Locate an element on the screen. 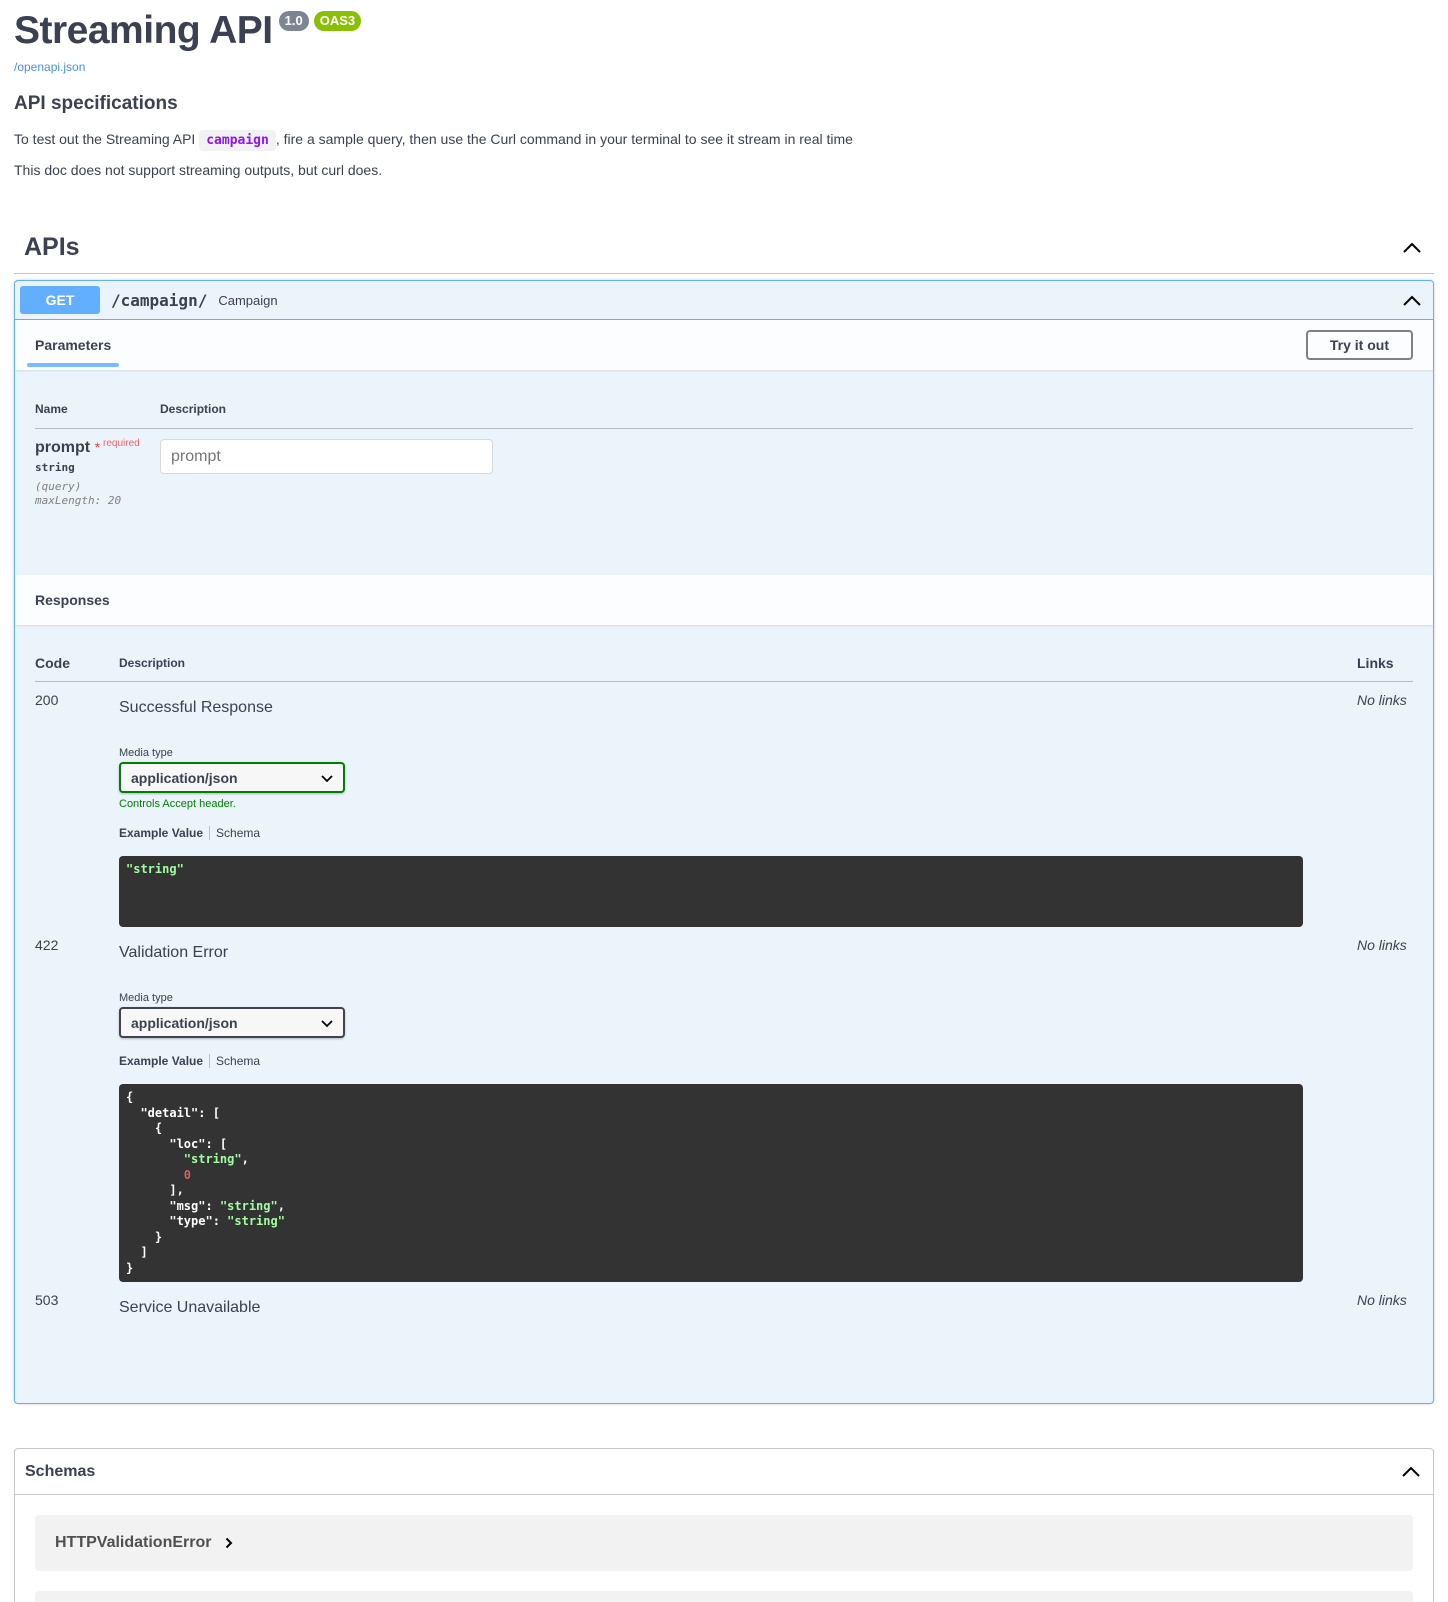  operation-summary: GET /campaign/ Campaign is located at coordinates (724, 300).